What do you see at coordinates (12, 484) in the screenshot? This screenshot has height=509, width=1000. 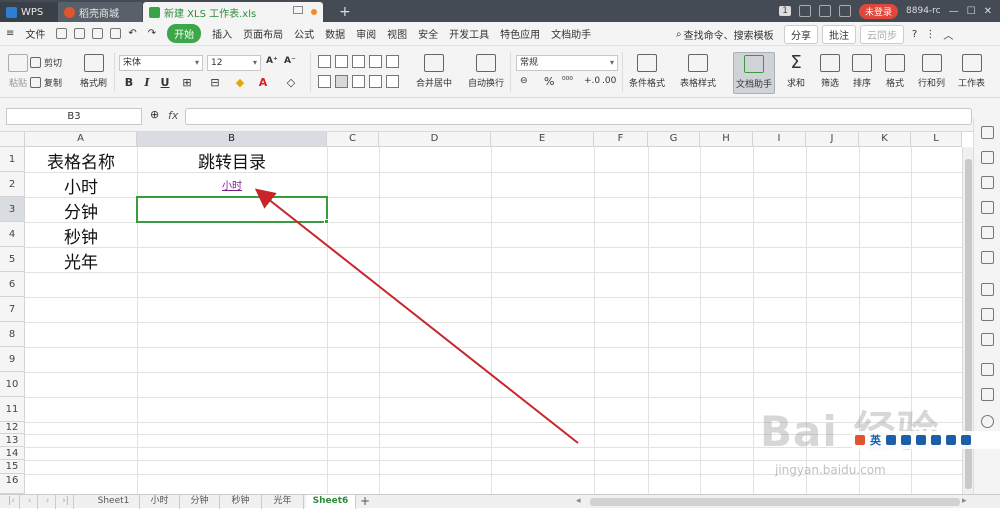 I see `row-header-16: 16` at bounding box center [12, 484].